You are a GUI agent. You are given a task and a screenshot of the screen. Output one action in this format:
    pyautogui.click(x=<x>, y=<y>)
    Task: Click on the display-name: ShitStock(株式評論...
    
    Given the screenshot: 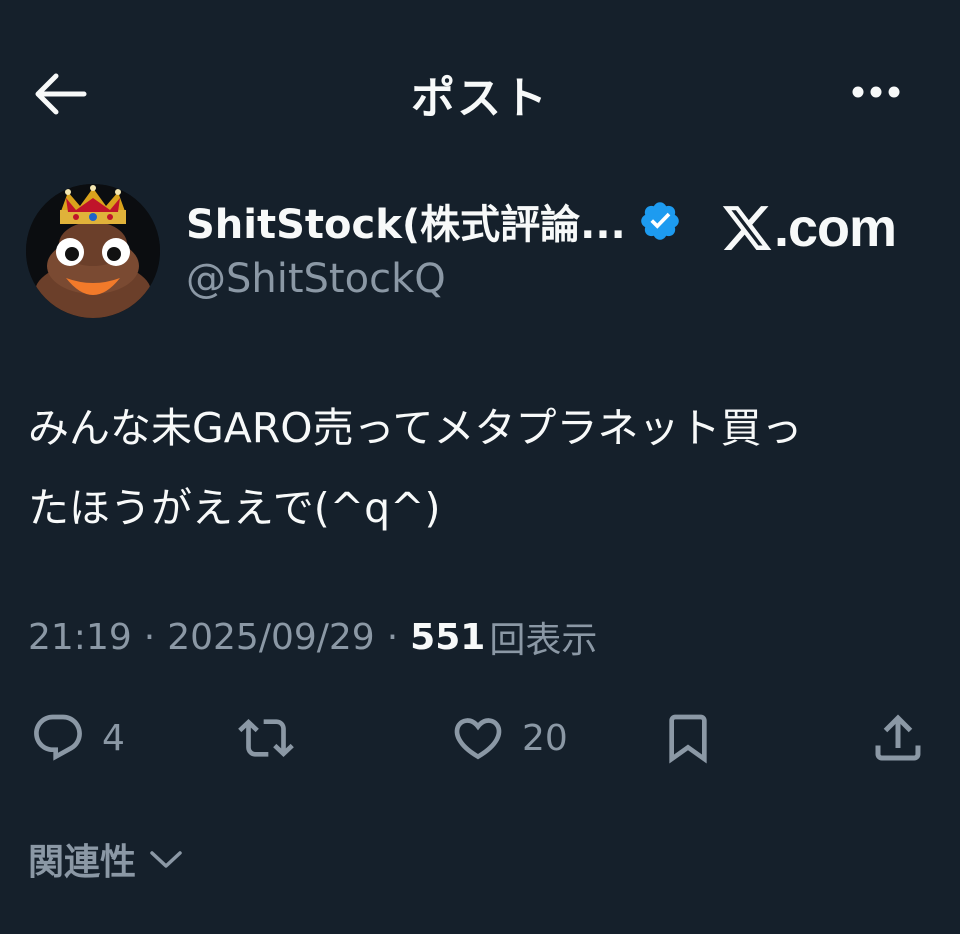 What is the action you would take?
    pyautogui.click(x=406, y=225)
    